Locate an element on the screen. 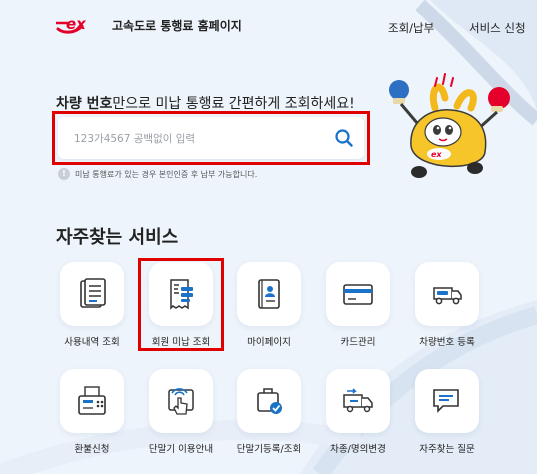 Image resolution: width=537 pixels, height=474 pixels. headline-rest: 만으로 미납 통행료 간편하게 조회하세요! is located at coordinates (233, 104).